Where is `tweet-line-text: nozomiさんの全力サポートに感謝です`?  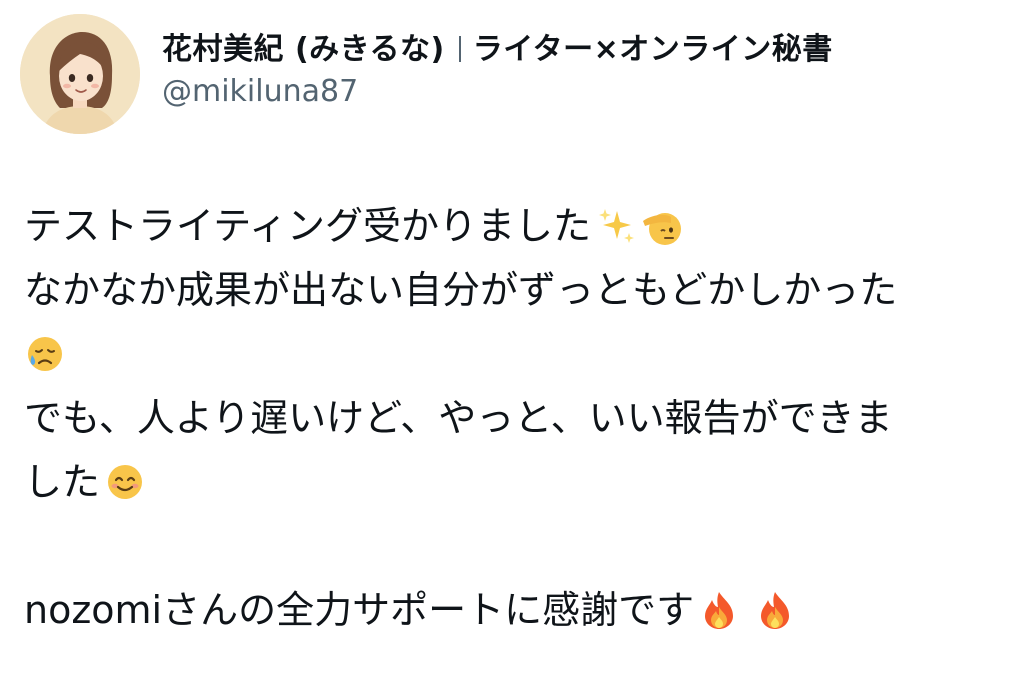 tweet-line-text: nozomiさんの全力サポートに感謝です is located at coordinates (359, 610).